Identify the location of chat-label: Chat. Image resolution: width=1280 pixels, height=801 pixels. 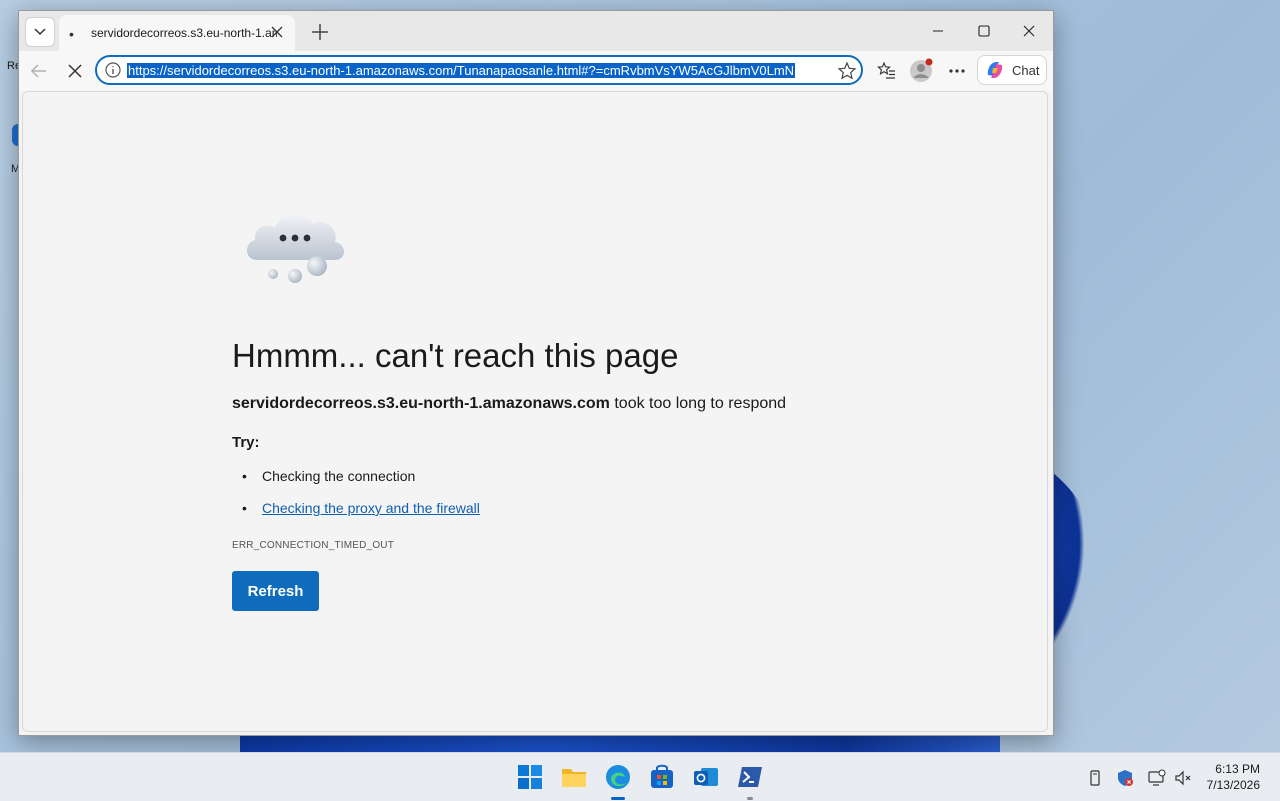
(1026, 70).